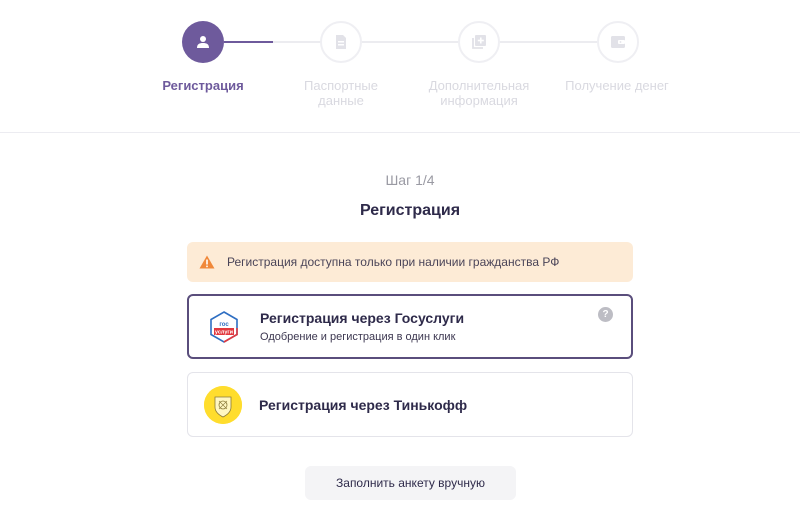 The image size is (800, 518). I want to click on svg-text: услуги, so click(224, 332).